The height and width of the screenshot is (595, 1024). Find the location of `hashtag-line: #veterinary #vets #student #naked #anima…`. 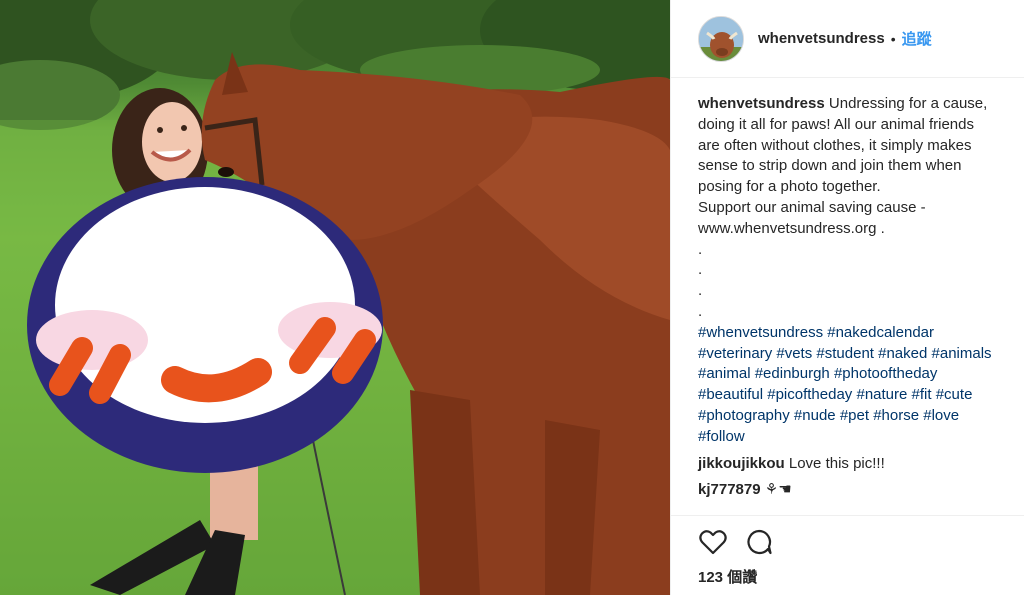

hashtag-line: #veterinary #vets #student #naked #anima… is located at coordinates (859, 354).